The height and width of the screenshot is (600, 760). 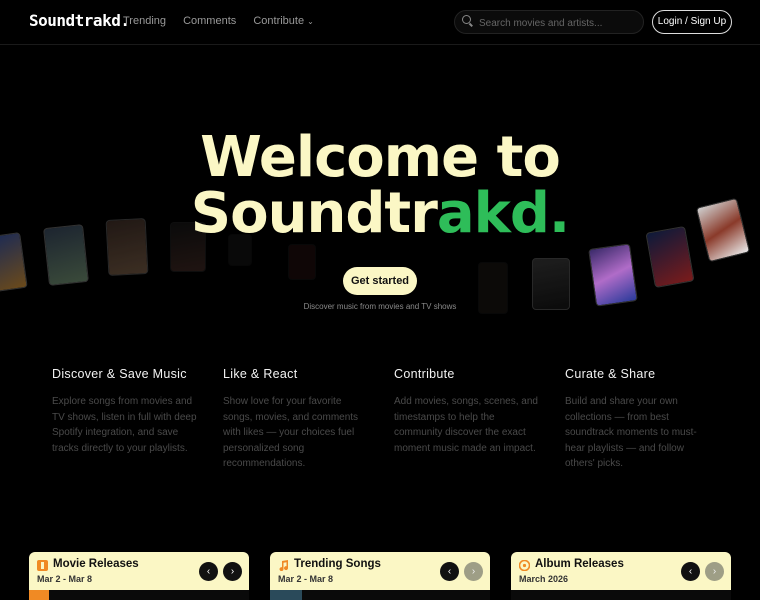 What do you see at coordinates (337, 564) in the screenshot?
I see `card-title: Trending Songs` at bounding box center [337, 564].